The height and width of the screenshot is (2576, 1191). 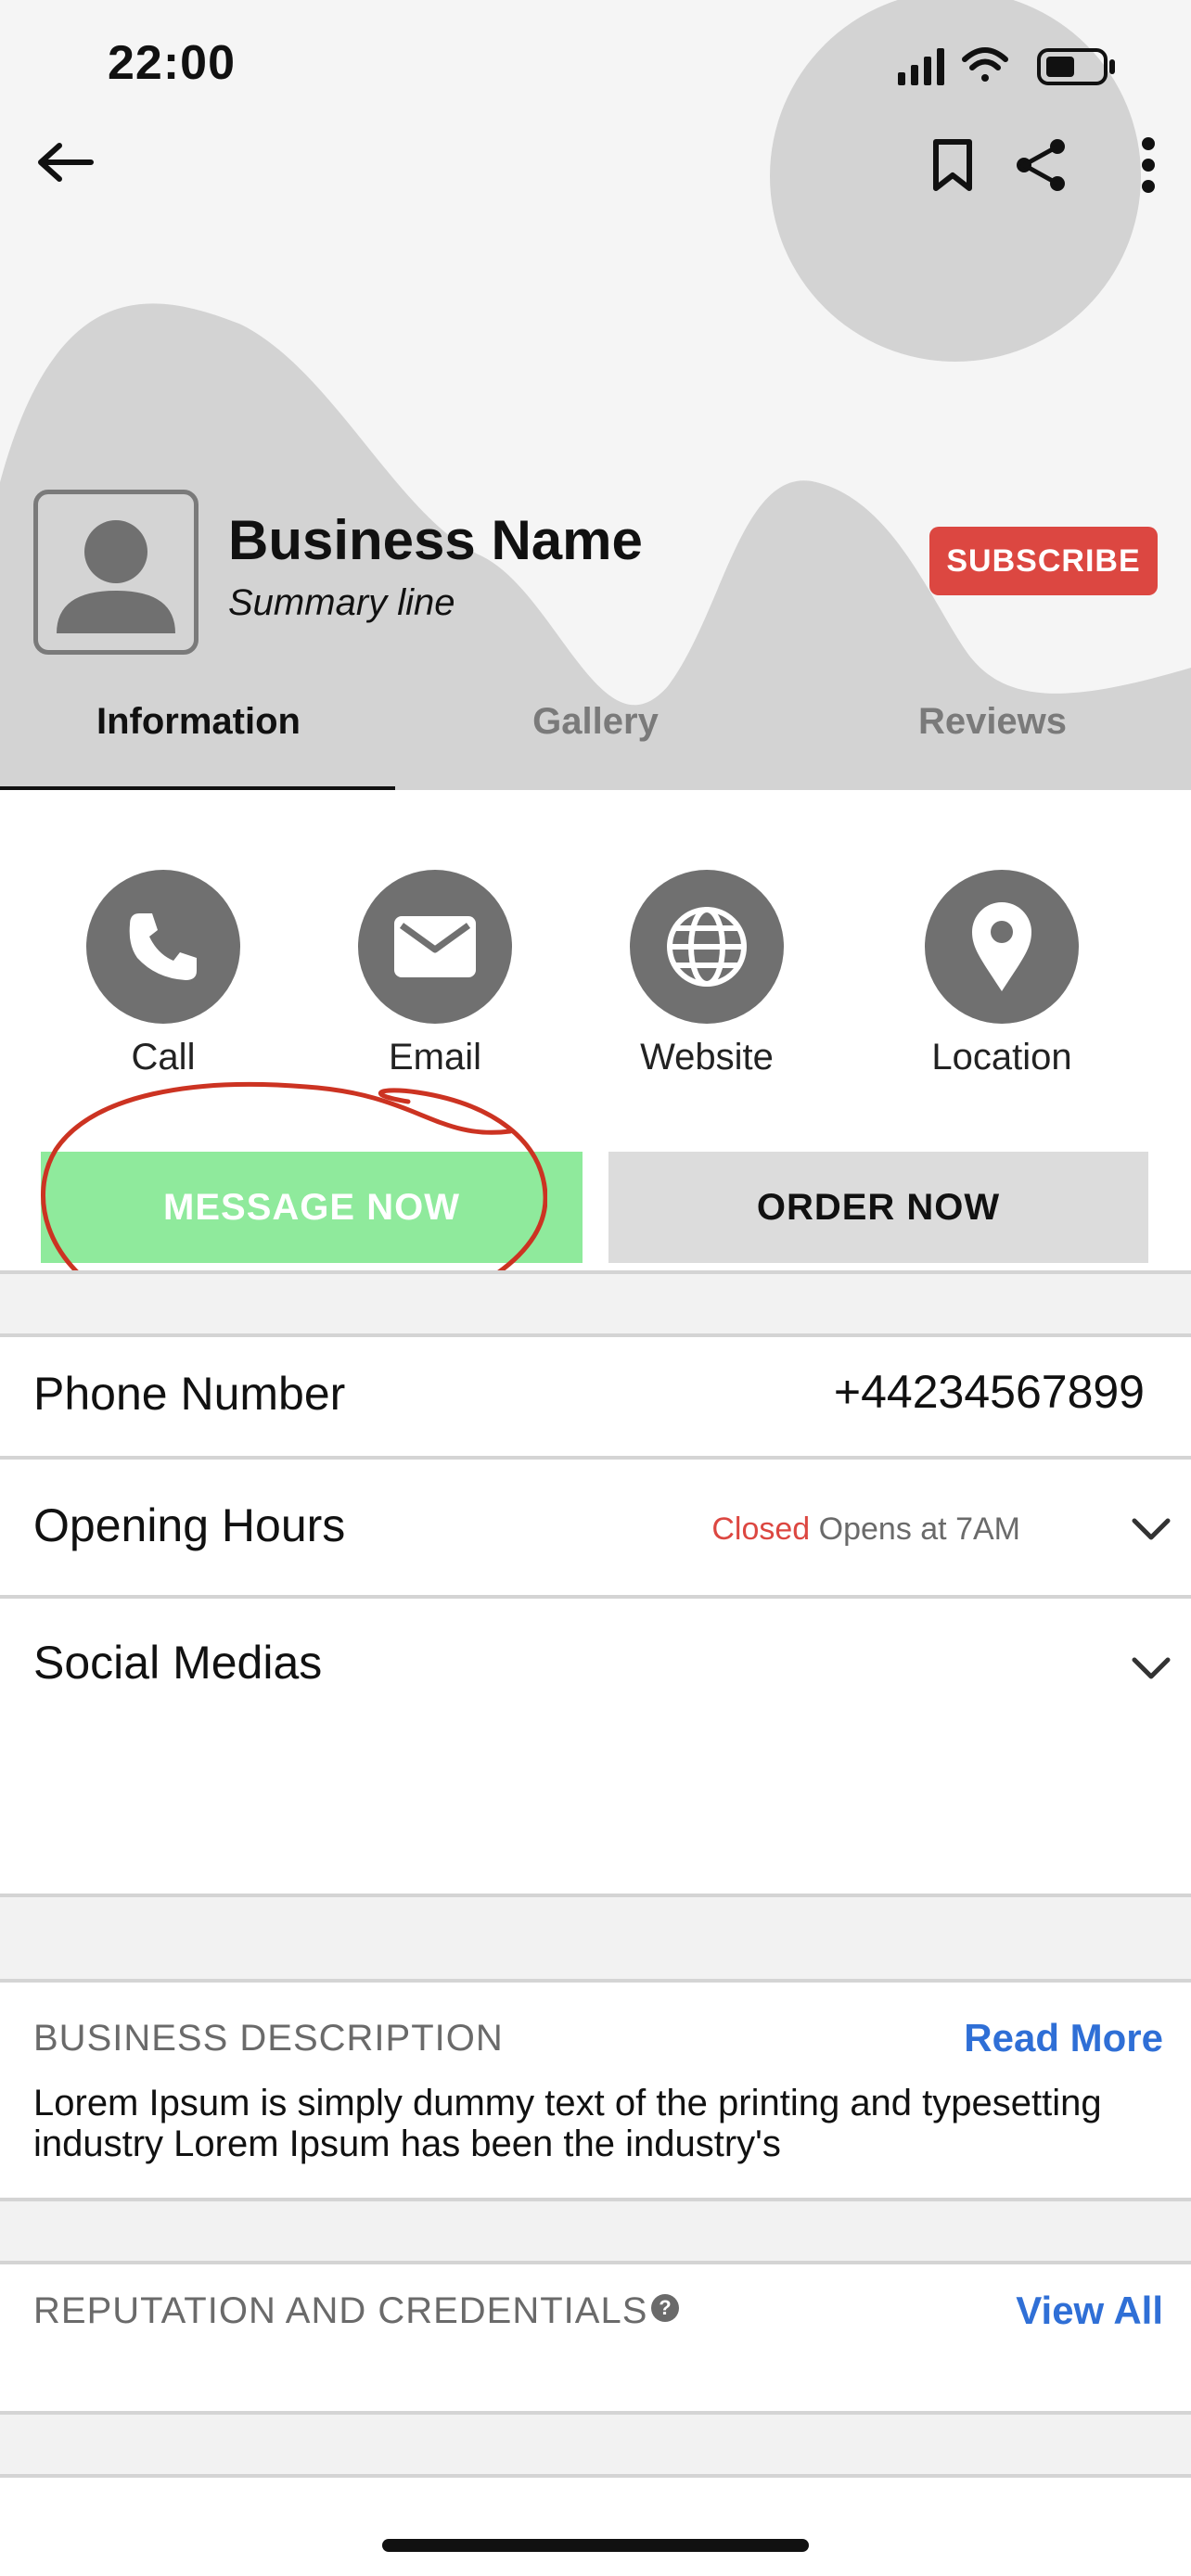 What do you see at coordinates (65, 162) in the screenshot?
I see `back-arrow-icon` at bounding box center [65, 162].